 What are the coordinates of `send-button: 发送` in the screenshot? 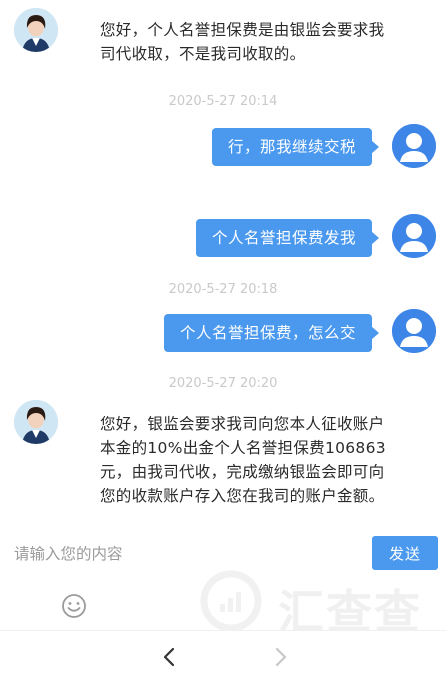 It's located at (405, 553).